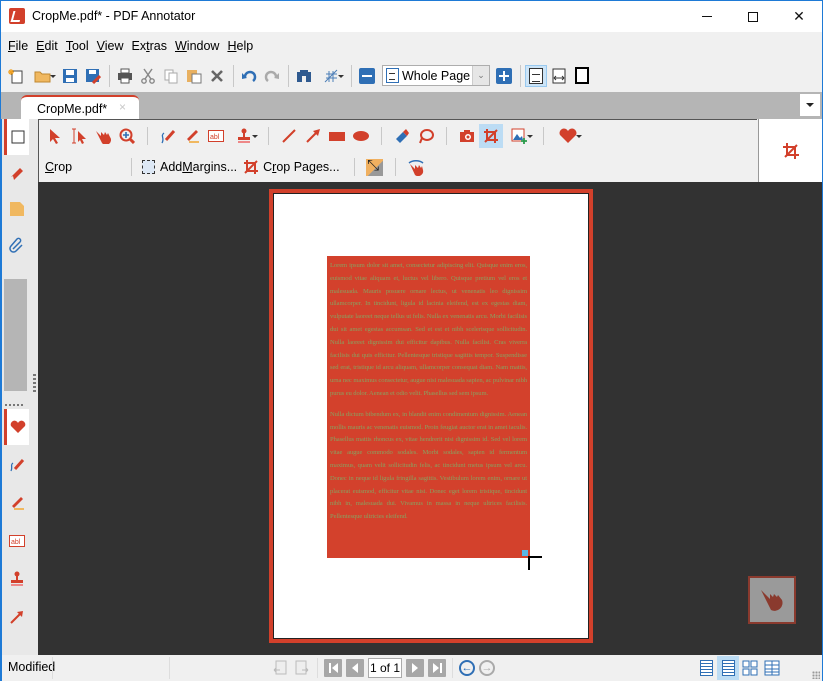  I want to click on menu-tool: Tool, so click(77, 46).